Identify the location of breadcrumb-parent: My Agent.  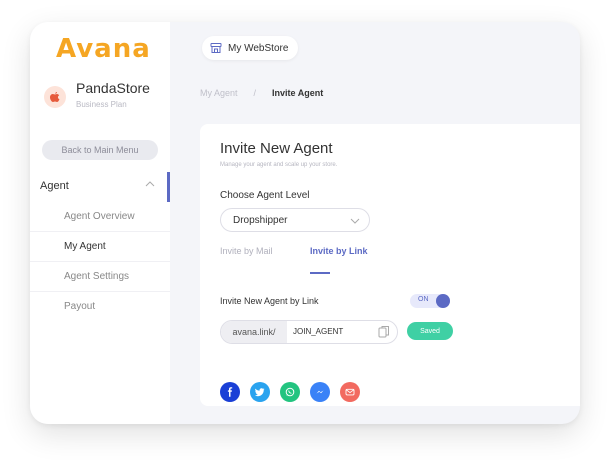
(219, 93).